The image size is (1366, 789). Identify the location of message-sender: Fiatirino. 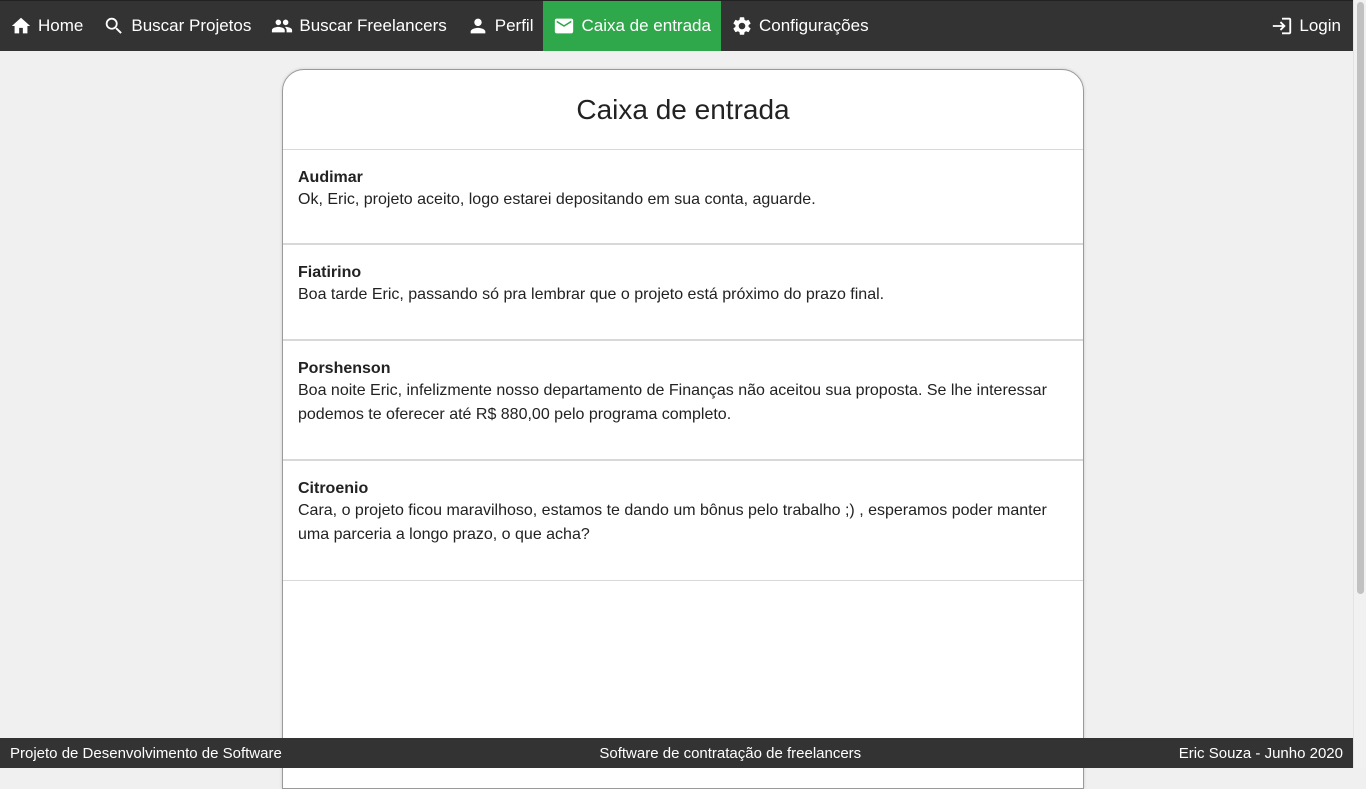
(330, 272).